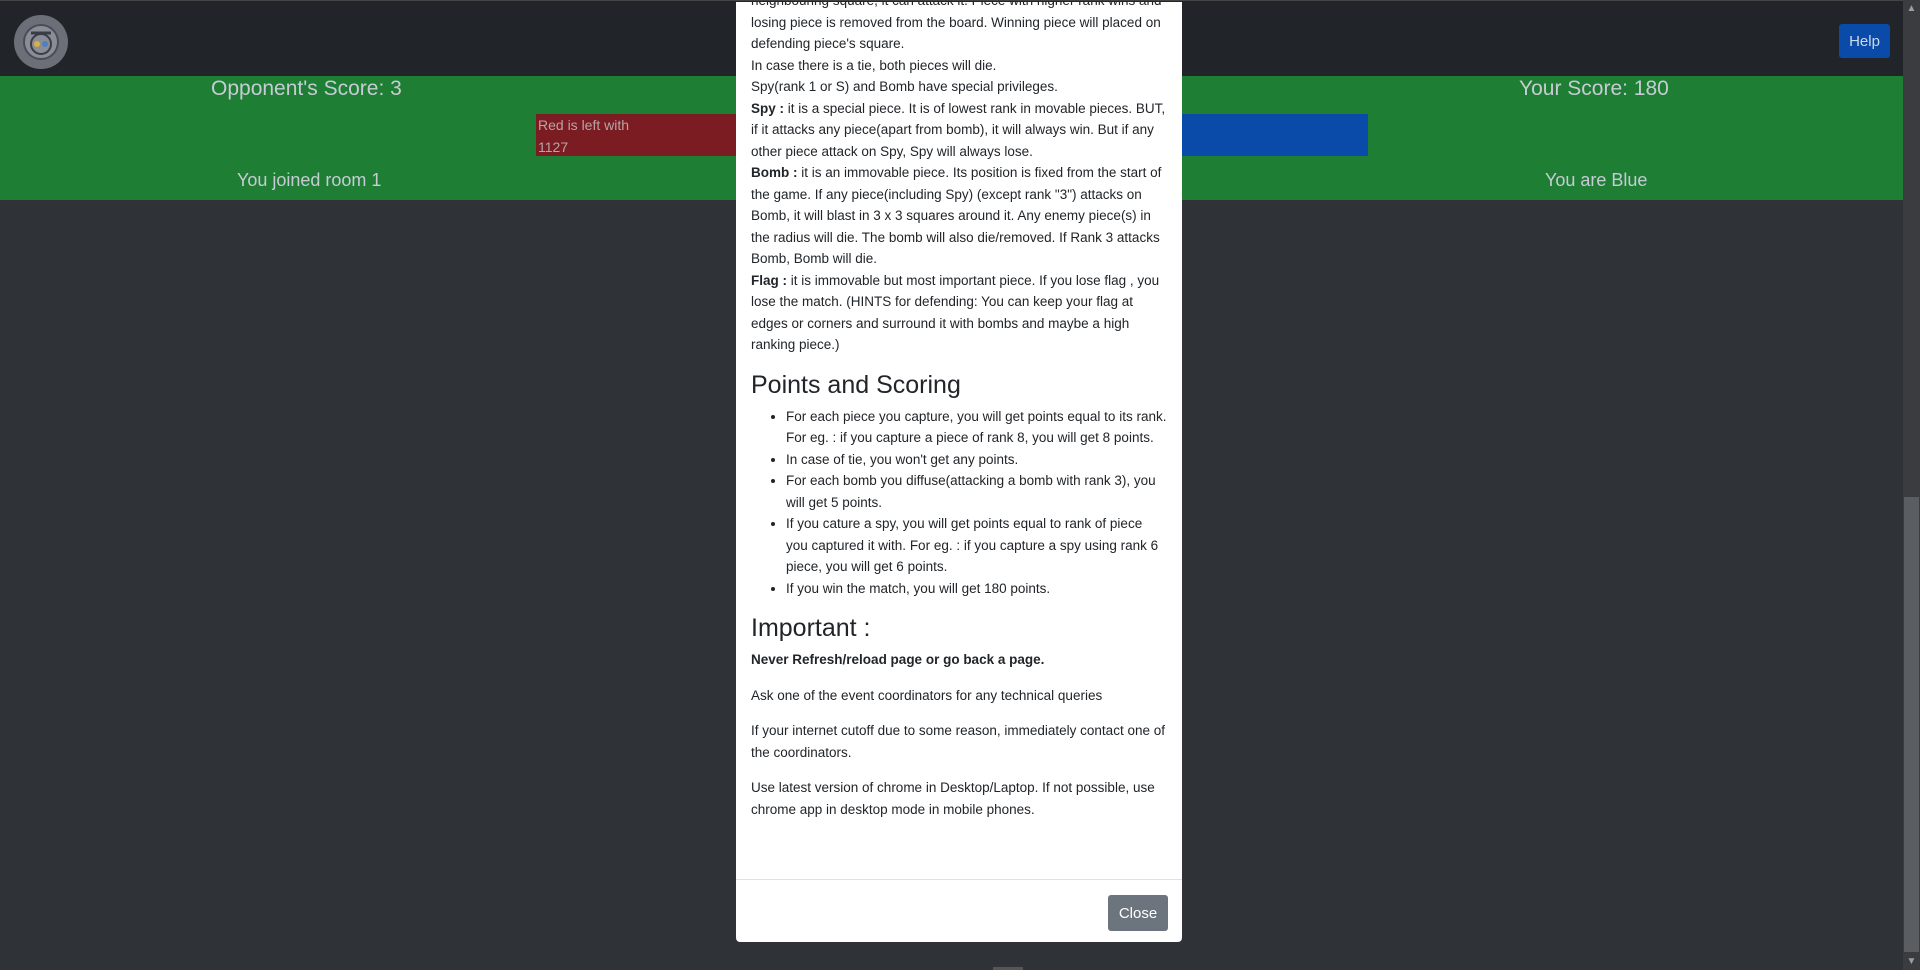 This screenshot has height=970, width=1920. I want to click on scroll-down-icon: ▼, so click(1911, 961).